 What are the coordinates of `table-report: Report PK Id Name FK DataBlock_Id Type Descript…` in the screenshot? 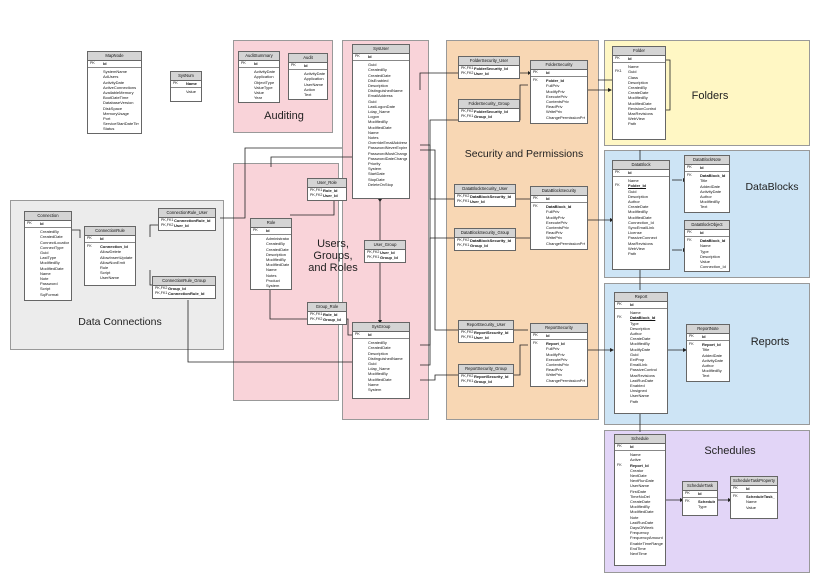 It's located at (641, 353).